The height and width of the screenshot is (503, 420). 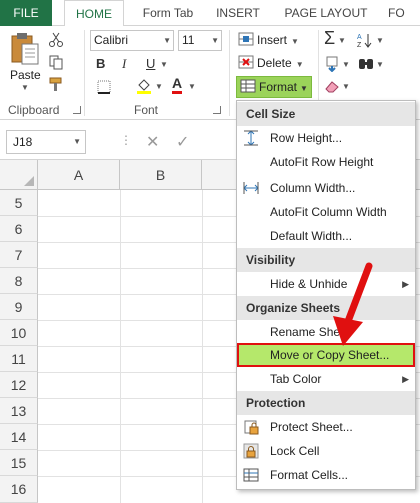 I want to click on format-label: Format, so click(x=278, y=87).